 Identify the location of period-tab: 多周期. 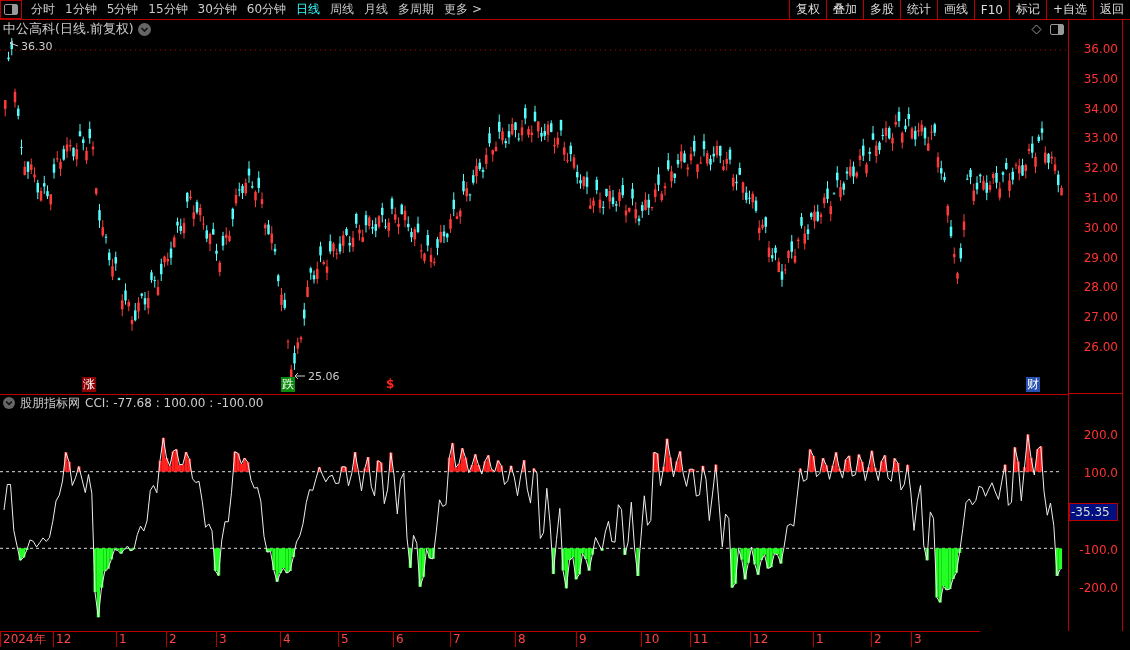
(416, 9).